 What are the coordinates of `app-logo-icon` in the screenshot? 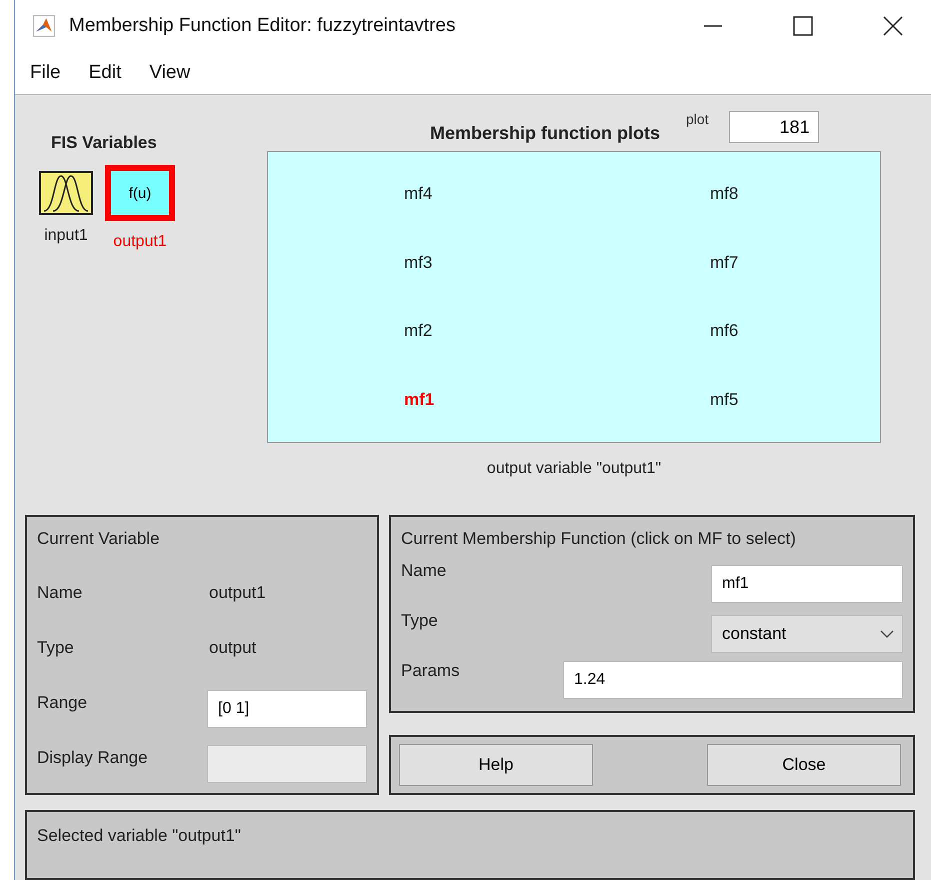 It's located at (44, 25).